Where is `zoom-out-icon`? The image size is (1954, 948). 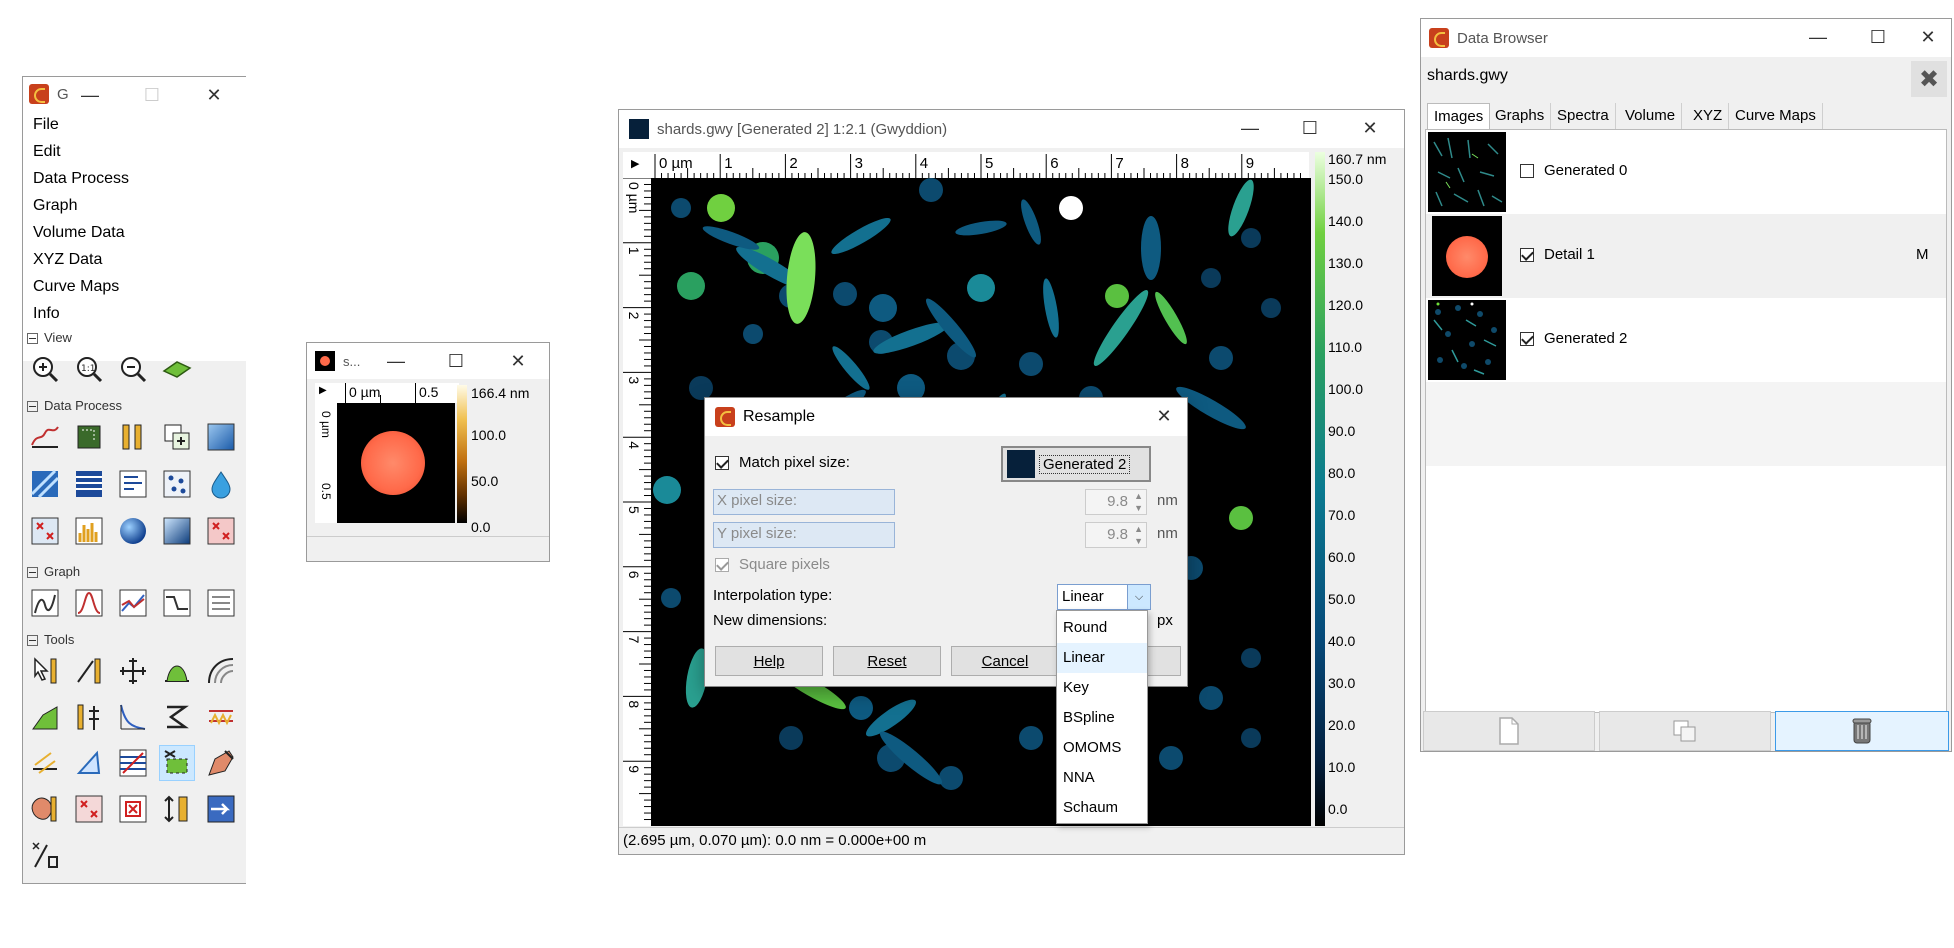
zoom-out-icon is located at coordinates (133, 369).